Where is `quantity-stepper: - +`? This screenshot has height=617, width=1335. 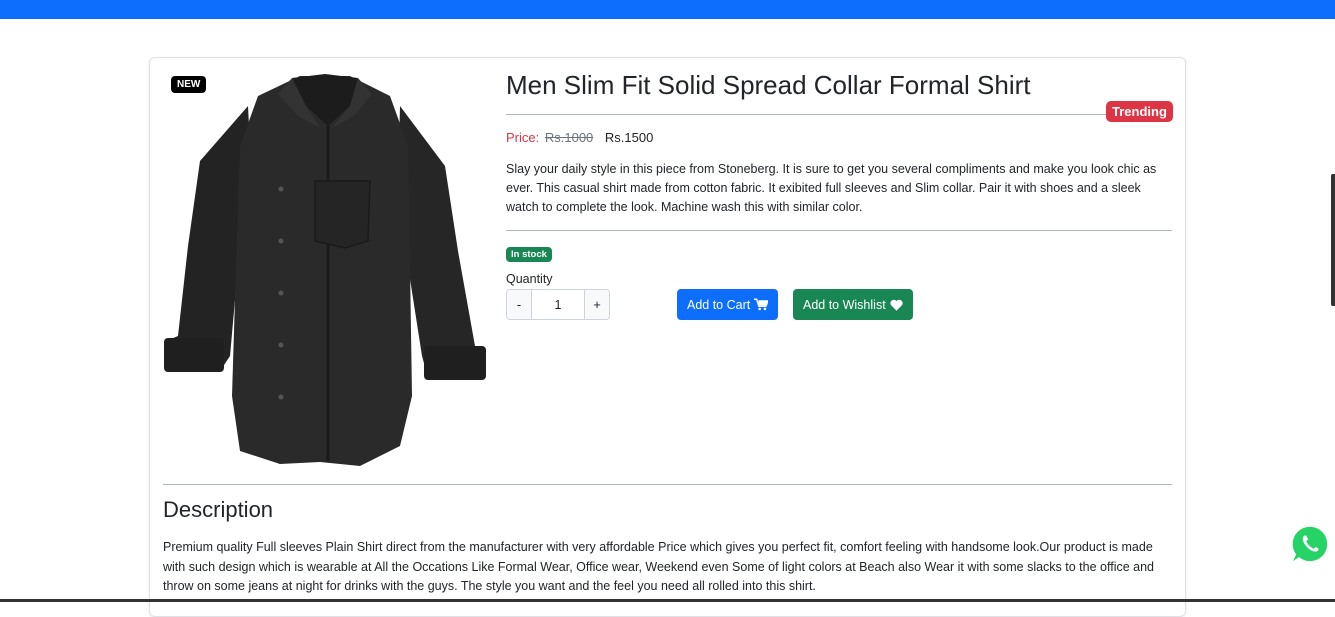 quantity-stepper: - + is located at coordinates (558, 304).